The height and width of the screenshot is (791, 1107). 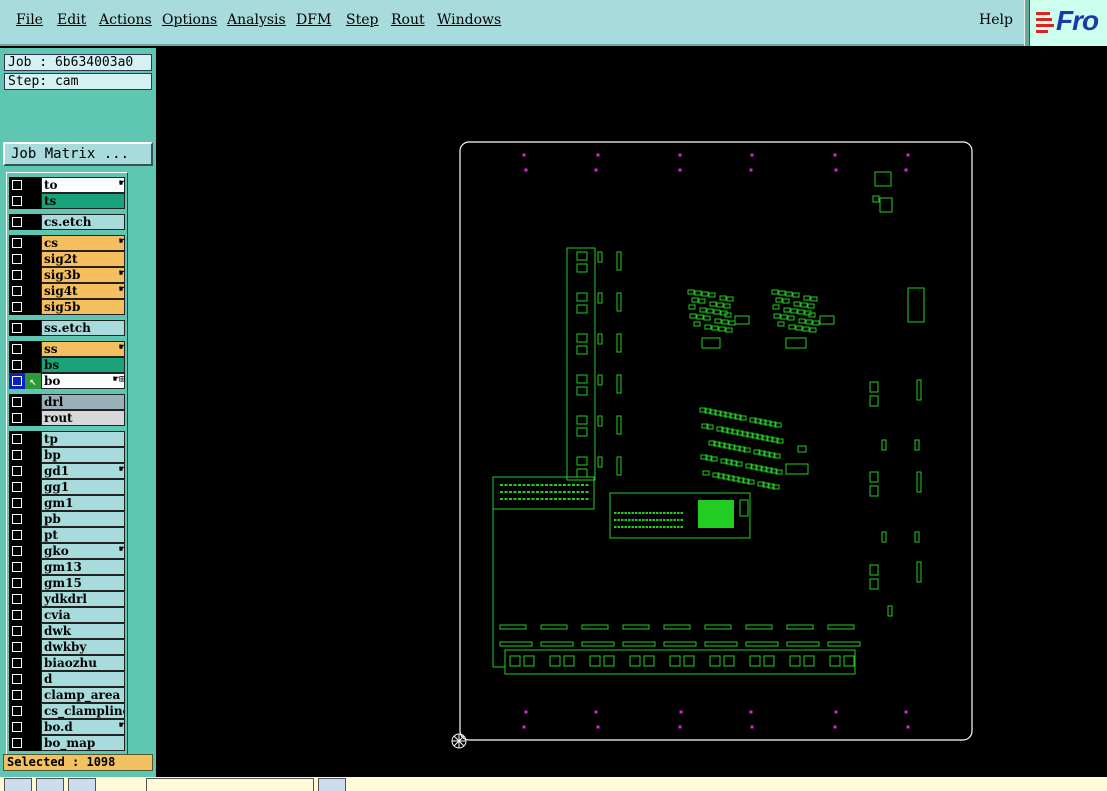 What do you see at coordinates (83, 243) in the screenshot?
I see `layer-name: cs` at bounding box center [83, 243].